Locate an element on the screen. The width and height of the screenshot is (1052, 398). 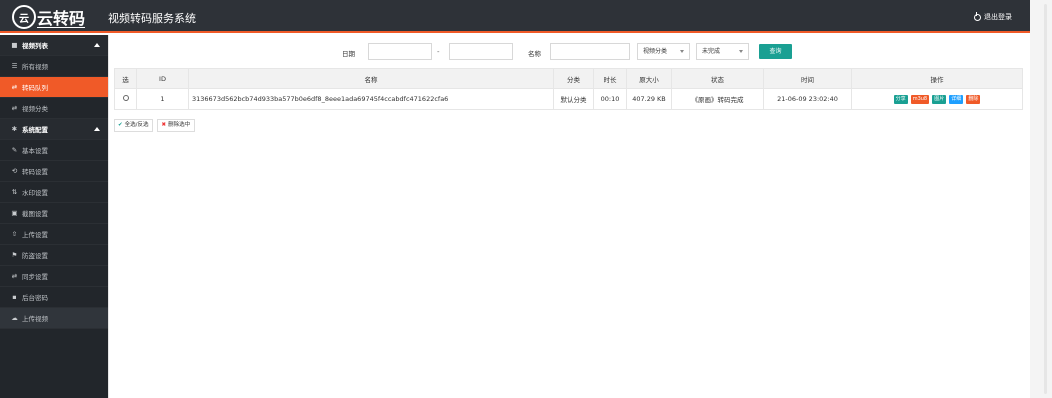
actions-cell: 分享 m3u8 图片 详细 删除 is located at coordinates (937, 99).